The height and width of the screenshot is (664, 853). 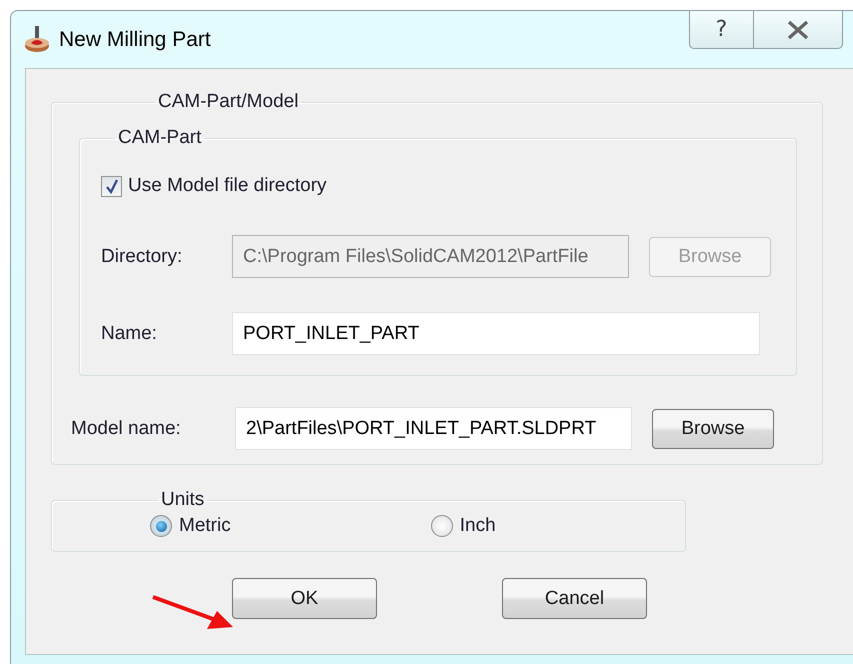 What do you see at coordinates (159, 138) in the screenshot?
I see `group-title: CAM-Part` at bounding box center [159, 138].